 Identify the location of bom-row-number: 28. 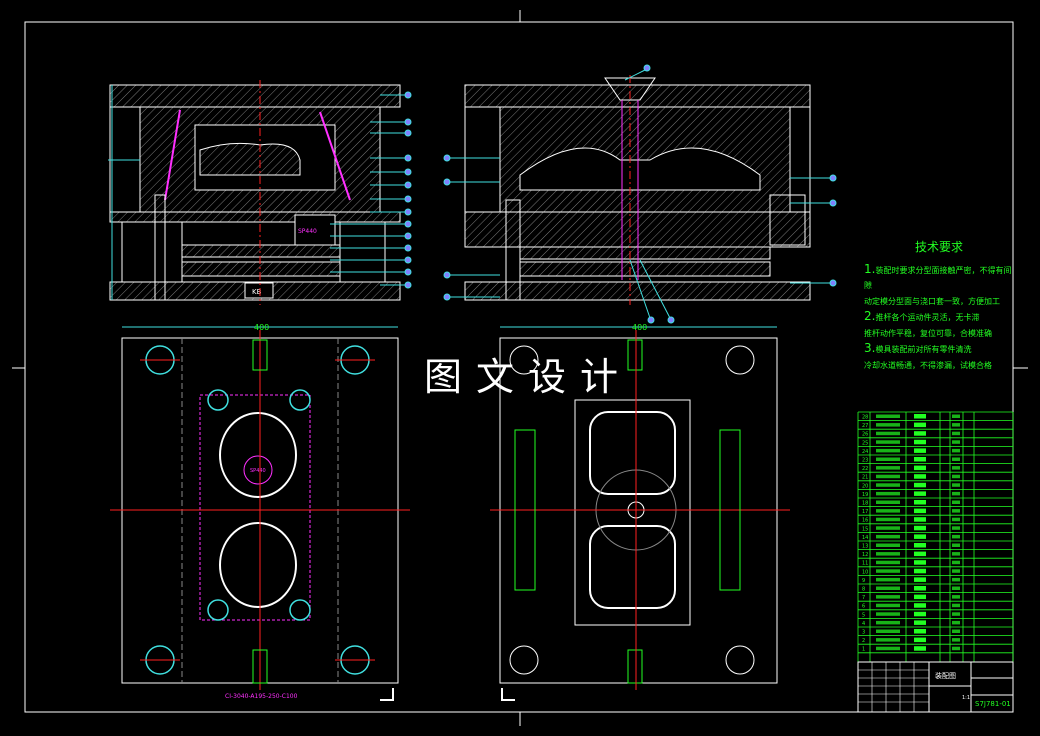
(865, 418).